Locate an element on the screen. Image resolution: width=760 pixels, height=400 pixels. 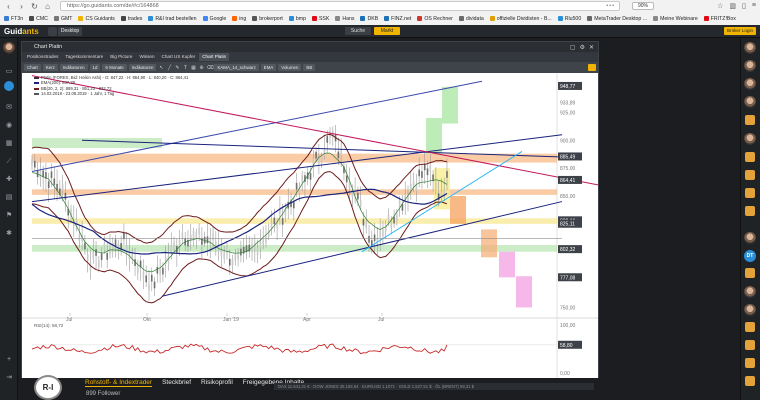
chart-button: Chart is located at coordinates (32, 67).